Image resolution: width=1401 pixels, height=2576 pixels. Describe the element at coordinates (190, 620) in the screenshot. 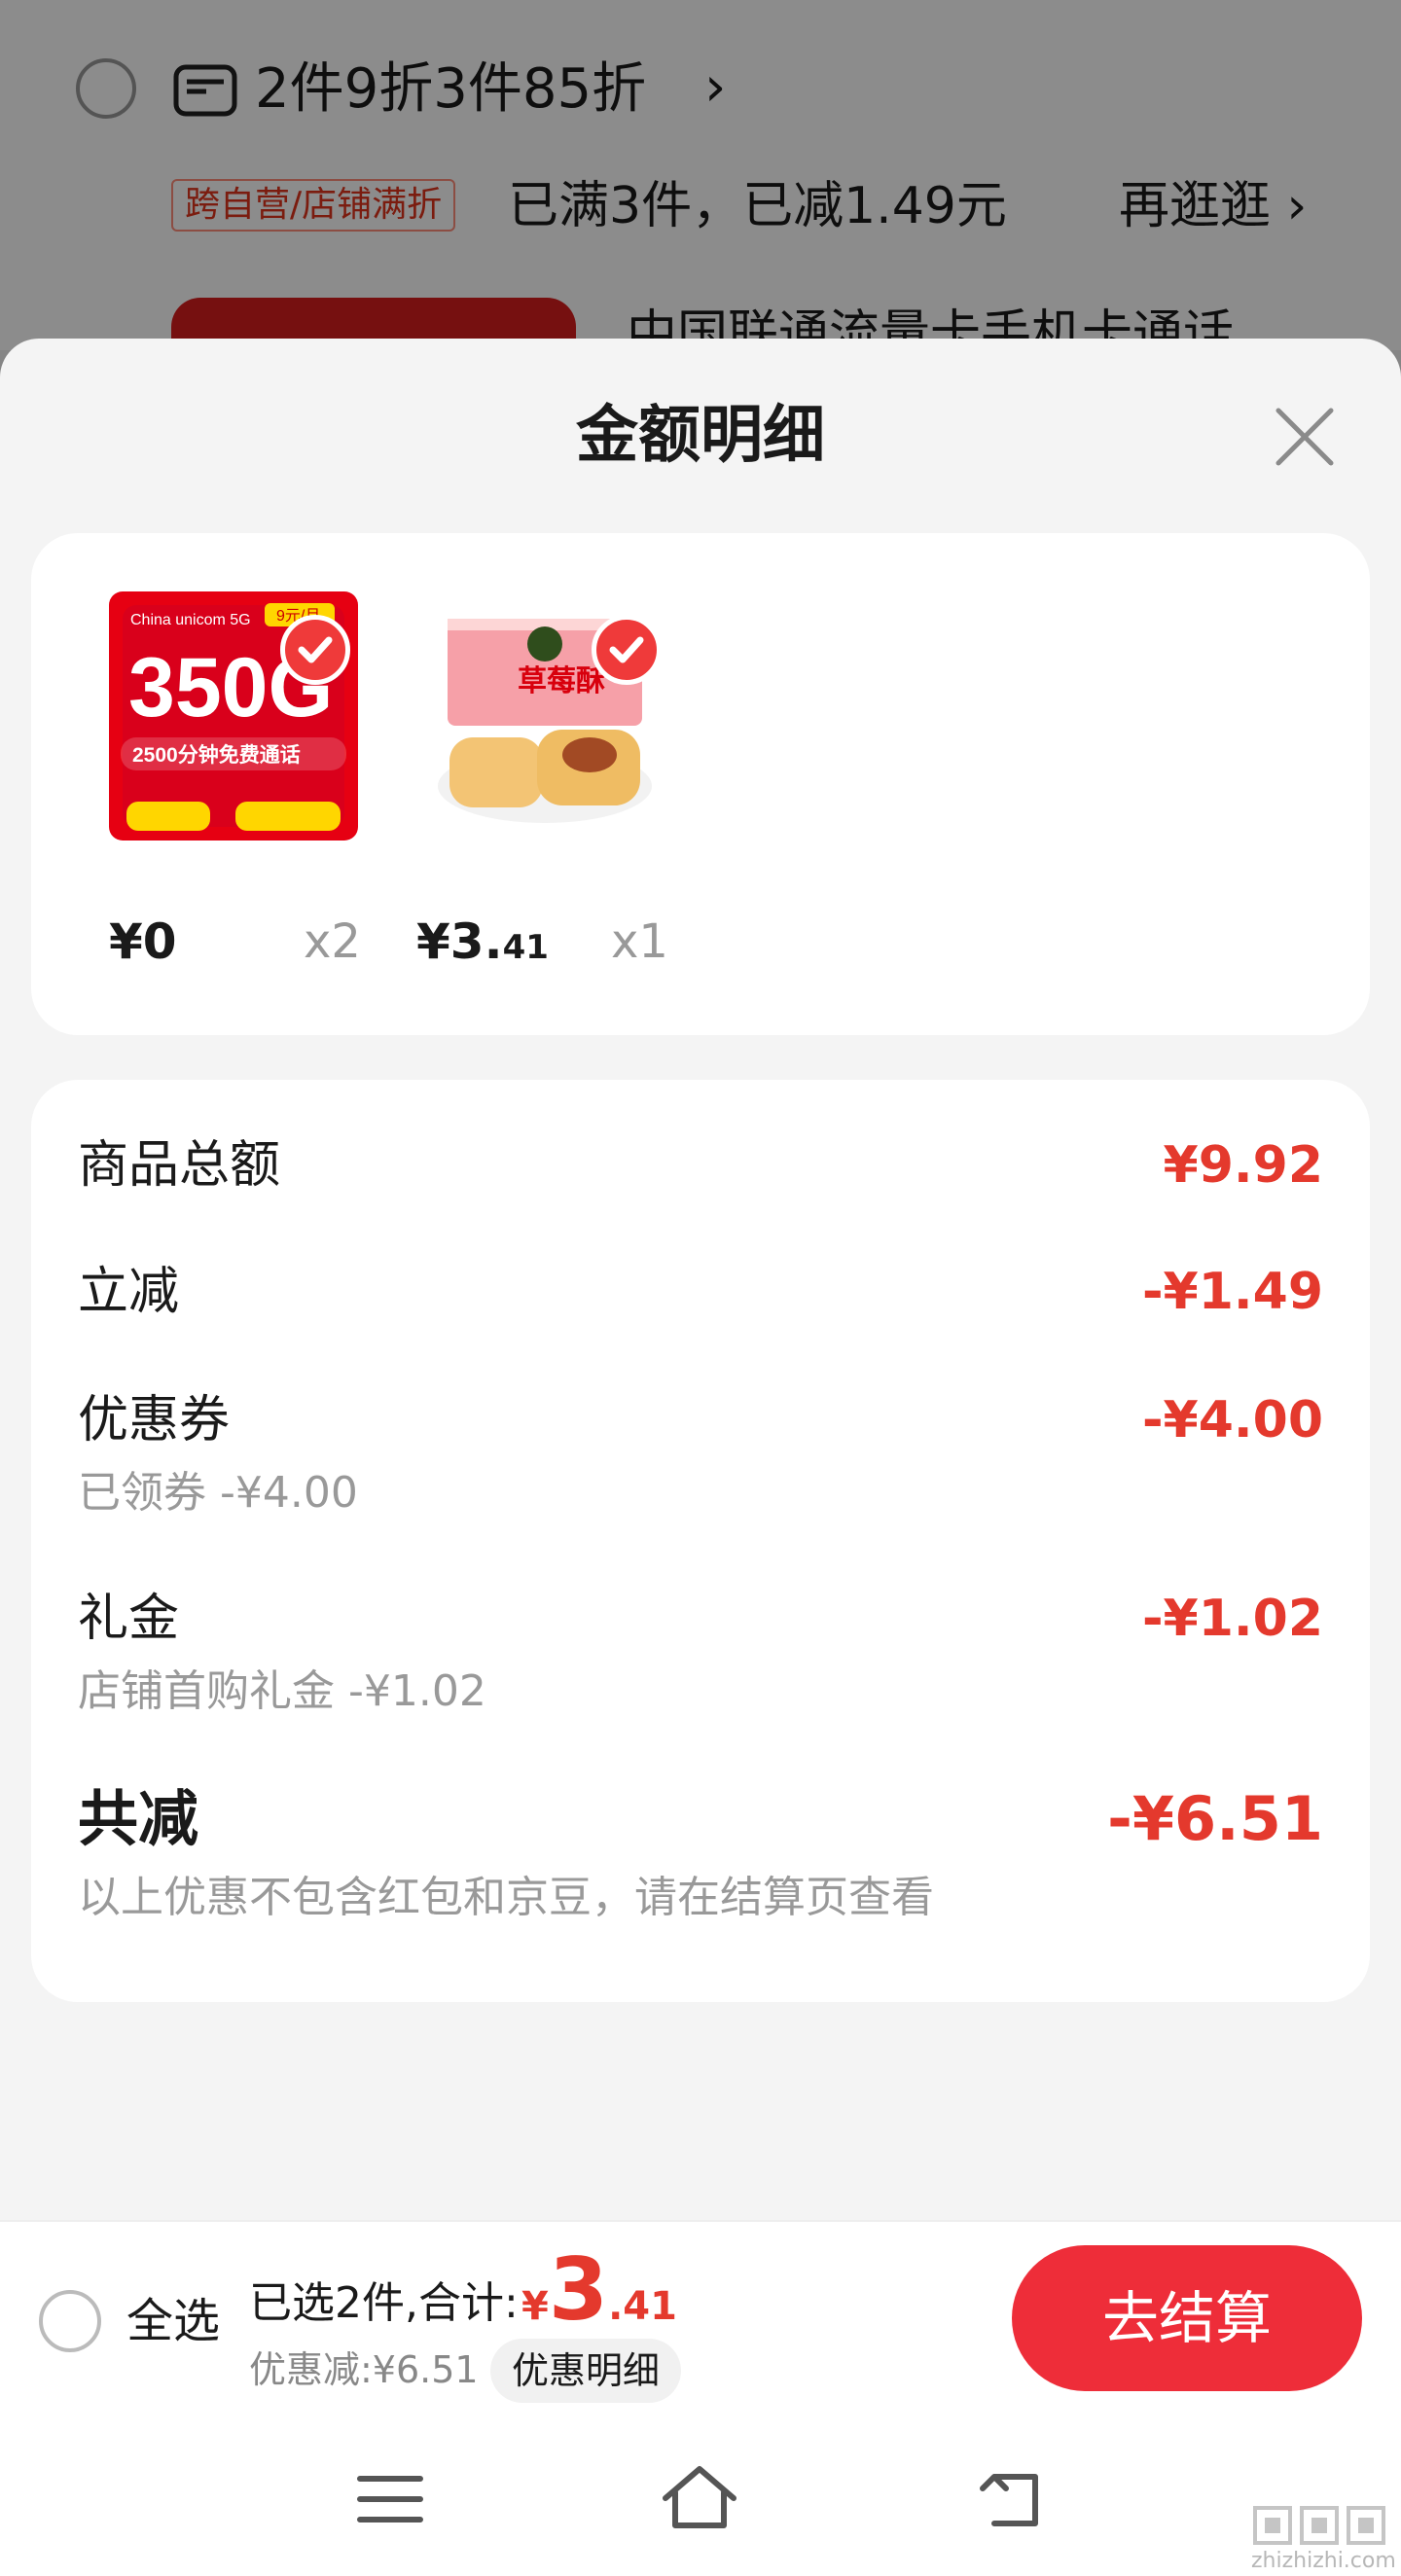

I see `svg-text: China unicom 5G` at that location.